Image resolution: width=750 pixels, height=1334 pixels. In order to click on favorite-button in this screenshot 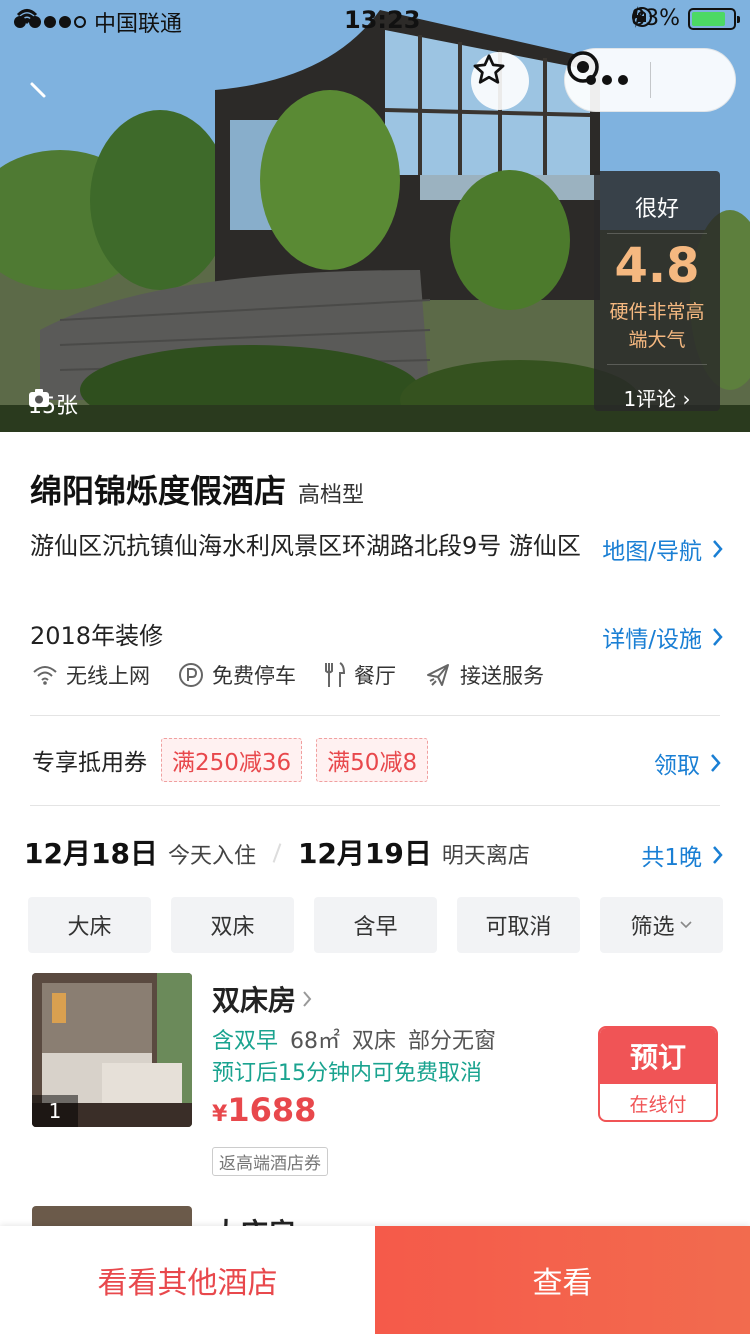, I will do `click(500, 81)`.